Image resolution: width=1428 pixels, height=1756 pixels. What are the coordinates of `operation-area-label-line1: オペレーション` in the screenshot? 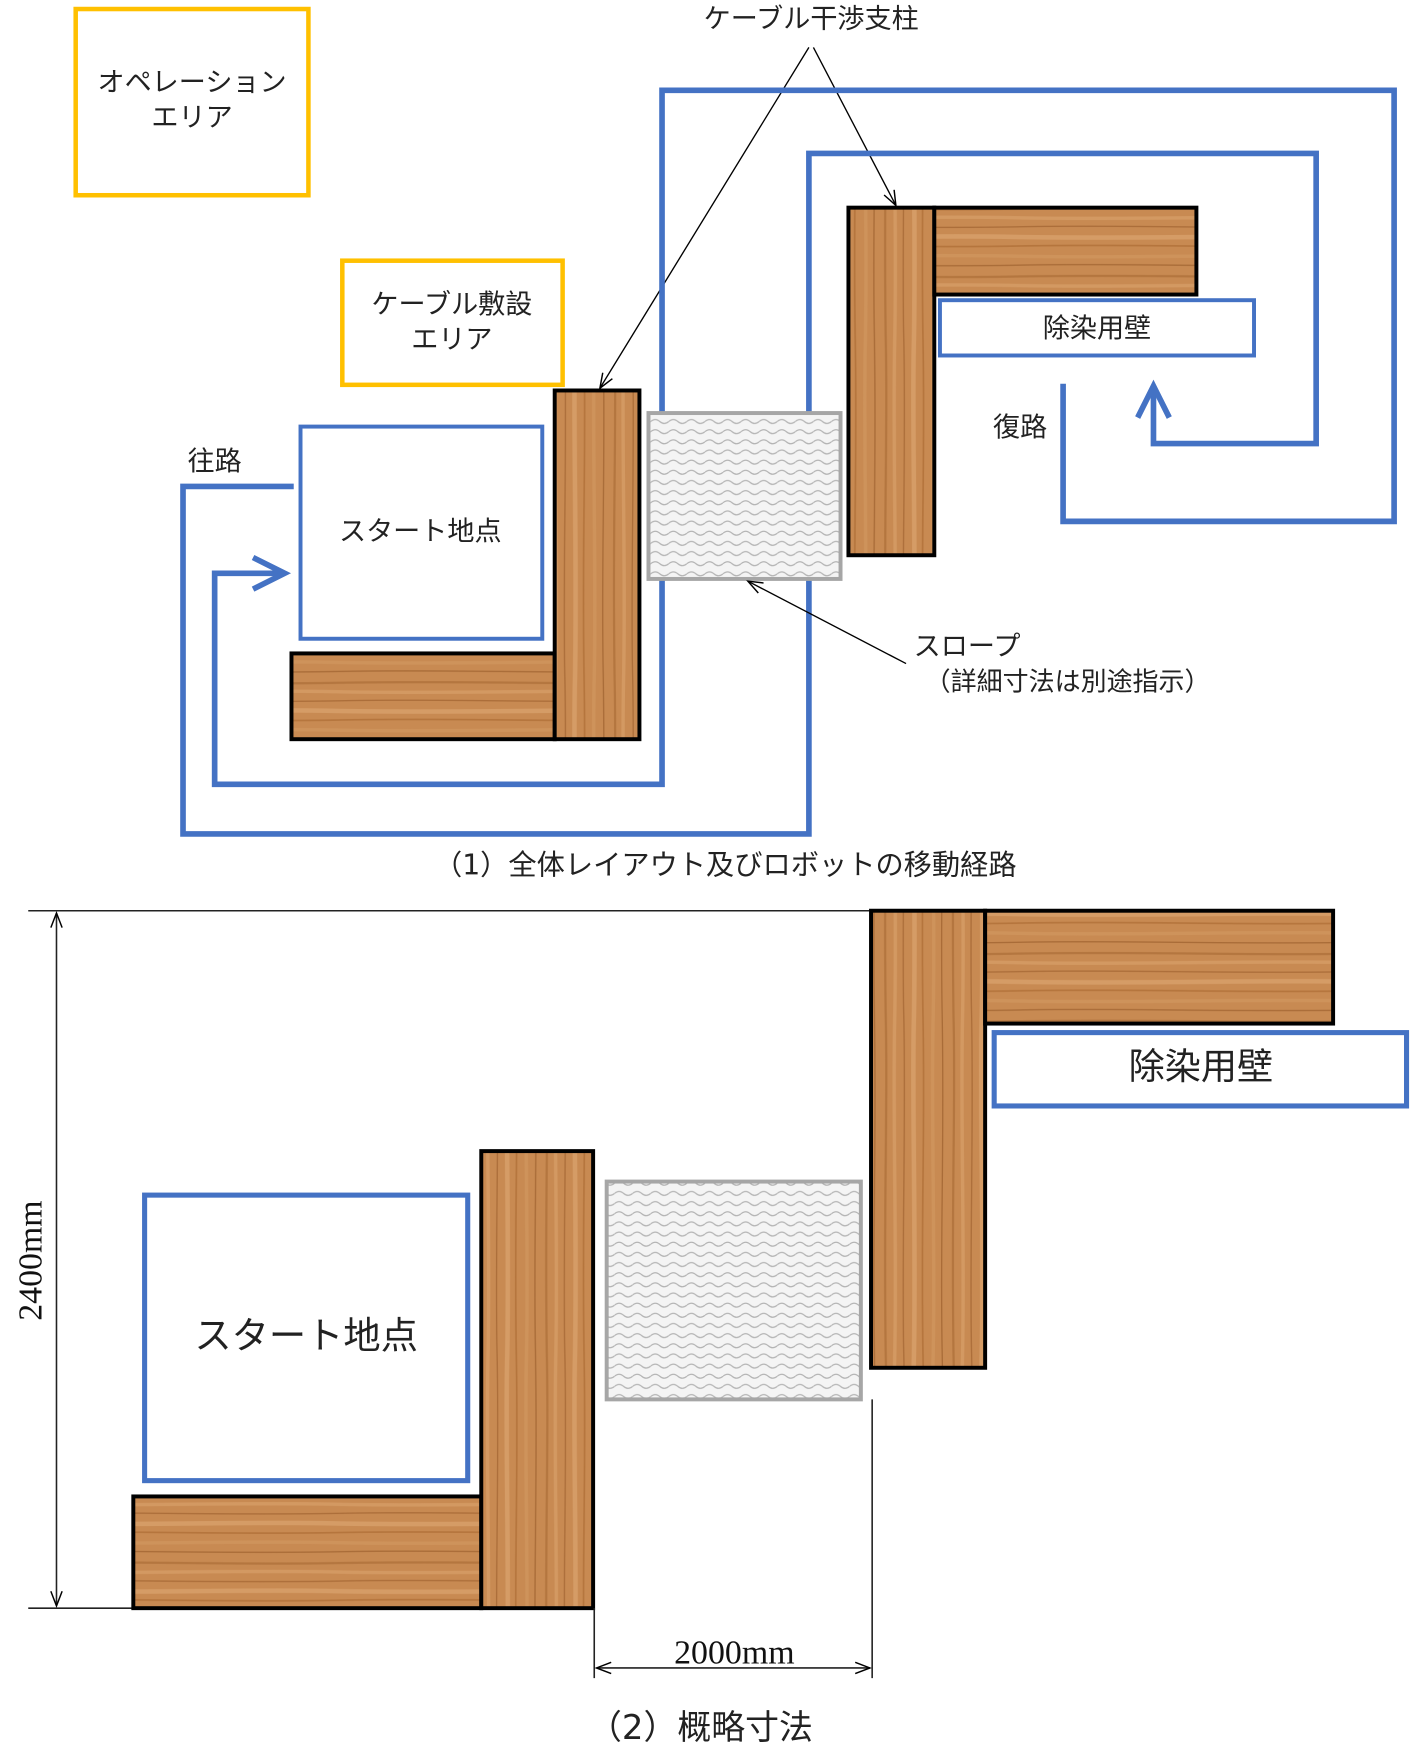 It's located at (191, 82).